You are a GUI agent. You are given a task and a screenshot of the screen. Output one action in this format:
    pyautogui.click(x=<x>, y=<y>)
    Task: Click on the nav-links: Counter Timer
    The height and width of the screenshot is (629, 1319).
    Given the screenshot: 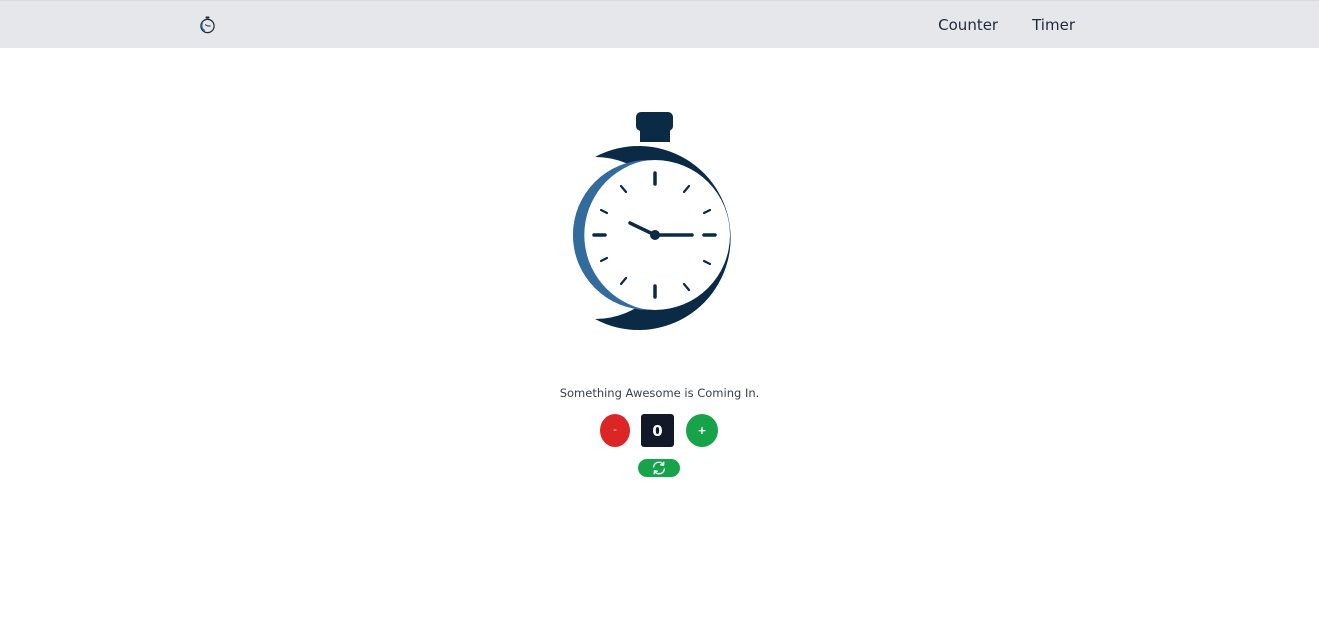 What is the action you would take?
    pyautogui.click(x=1006, y=25)
    